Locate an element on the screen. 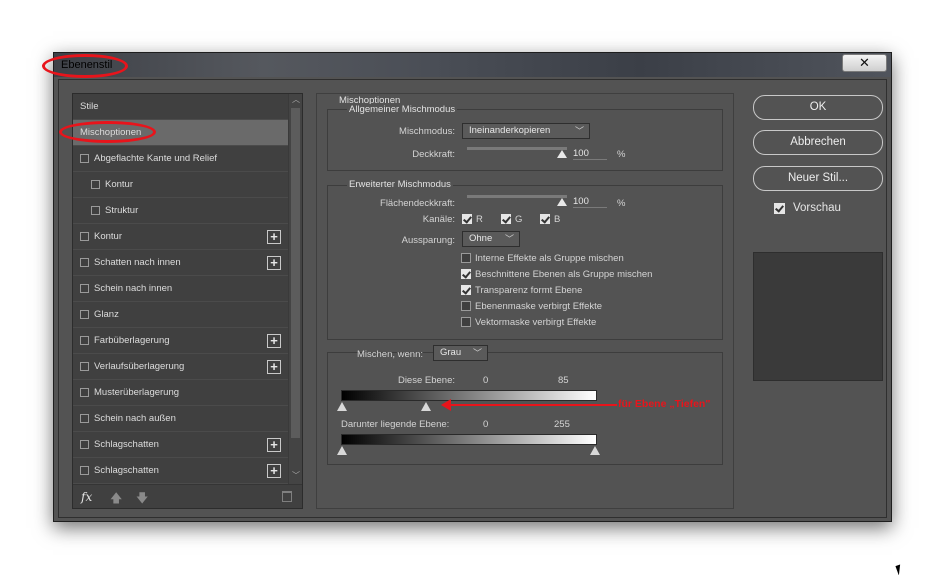 This screenshot has height=575, width=945. style-item: Verlaufsüberlagerung + is located at coordinates (180, 367).